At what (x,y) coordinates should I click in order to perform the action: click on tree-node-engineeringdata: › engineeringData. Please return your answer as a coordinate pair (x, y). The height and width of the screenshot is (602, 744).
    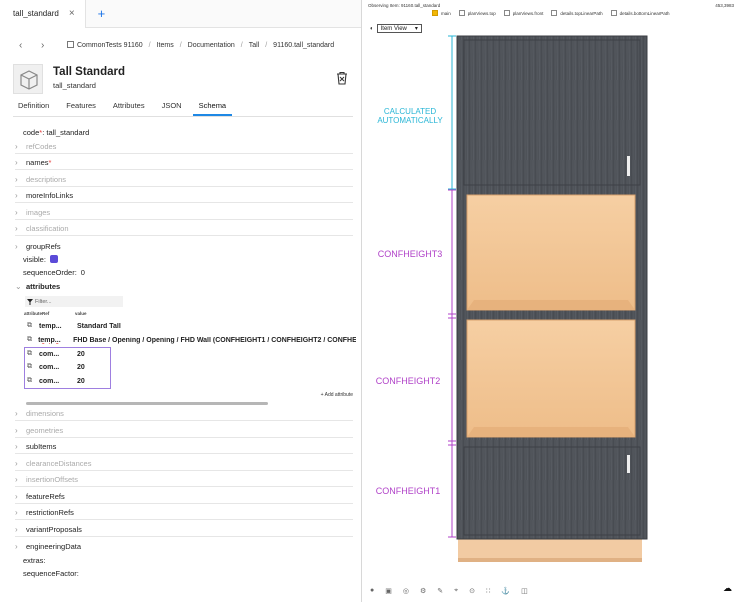
    Looking at the image, I should click on (184, 546).